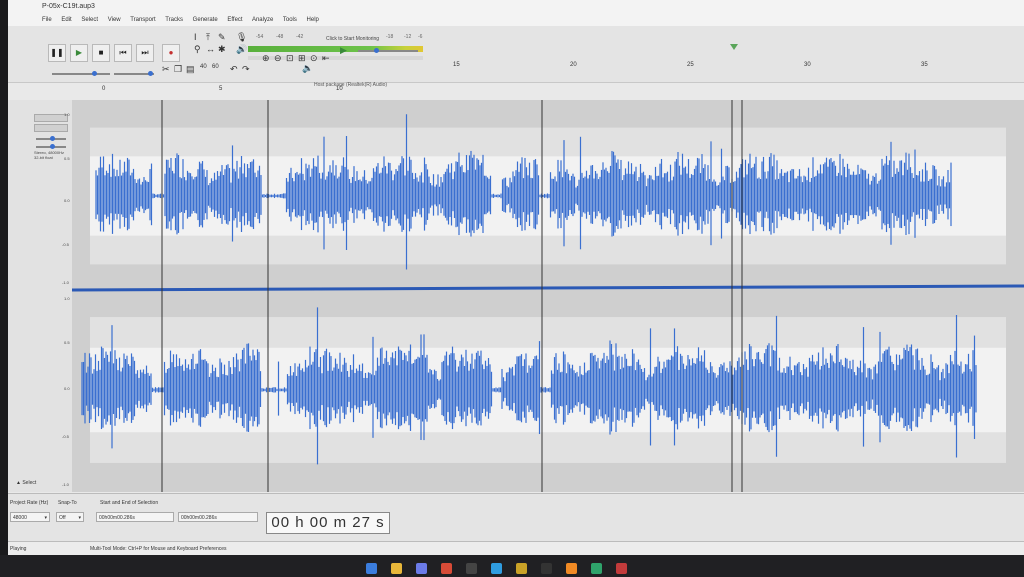 Image resolution: width=1024 pixels, height=577 pixels. I want to click on meter-tick: -48, so click(280, 37).